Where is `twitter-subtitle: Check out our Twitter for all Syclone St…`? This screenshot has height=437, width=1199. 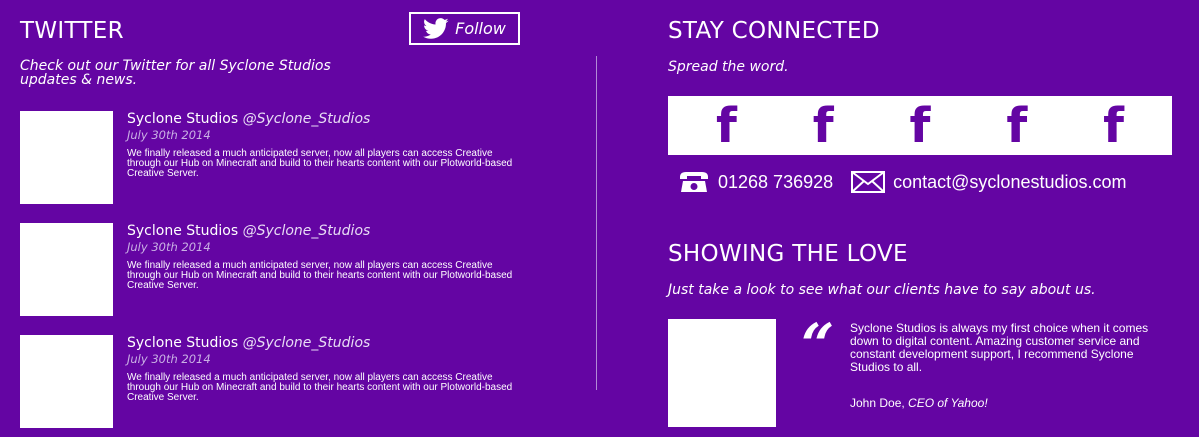
twitter-subtitle: Check out our Twitter for all Syclone St… is located at coordinates (175, 73).